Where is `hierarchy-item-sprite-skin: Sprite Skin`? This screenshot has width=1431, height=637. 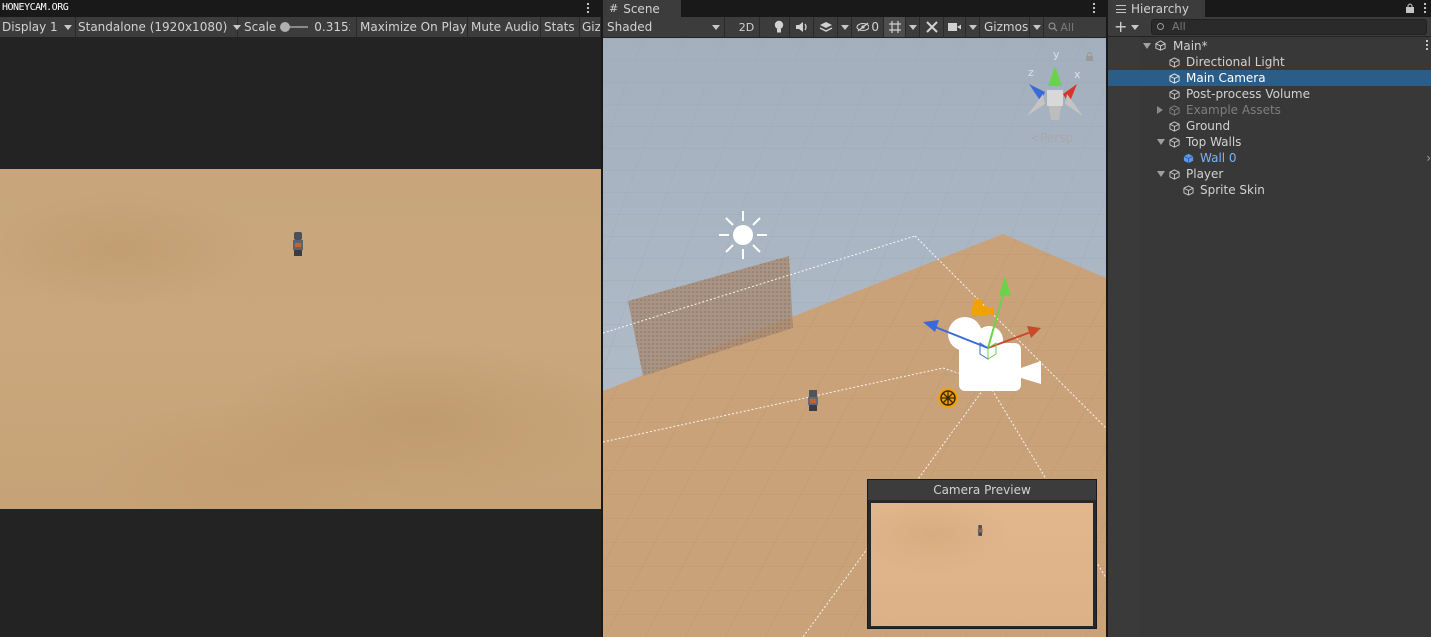
hierarchy-item-sprite-skin: Sprite Skin is located at coordinates (1269, 190).